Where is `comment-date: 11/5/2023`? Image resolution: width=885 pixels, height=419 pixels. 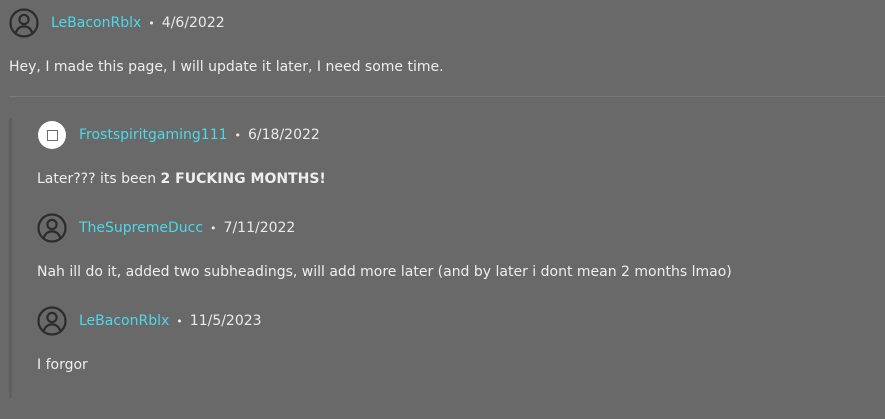
comment-date: 11/5/2023 is located at coordinates (225, 321).